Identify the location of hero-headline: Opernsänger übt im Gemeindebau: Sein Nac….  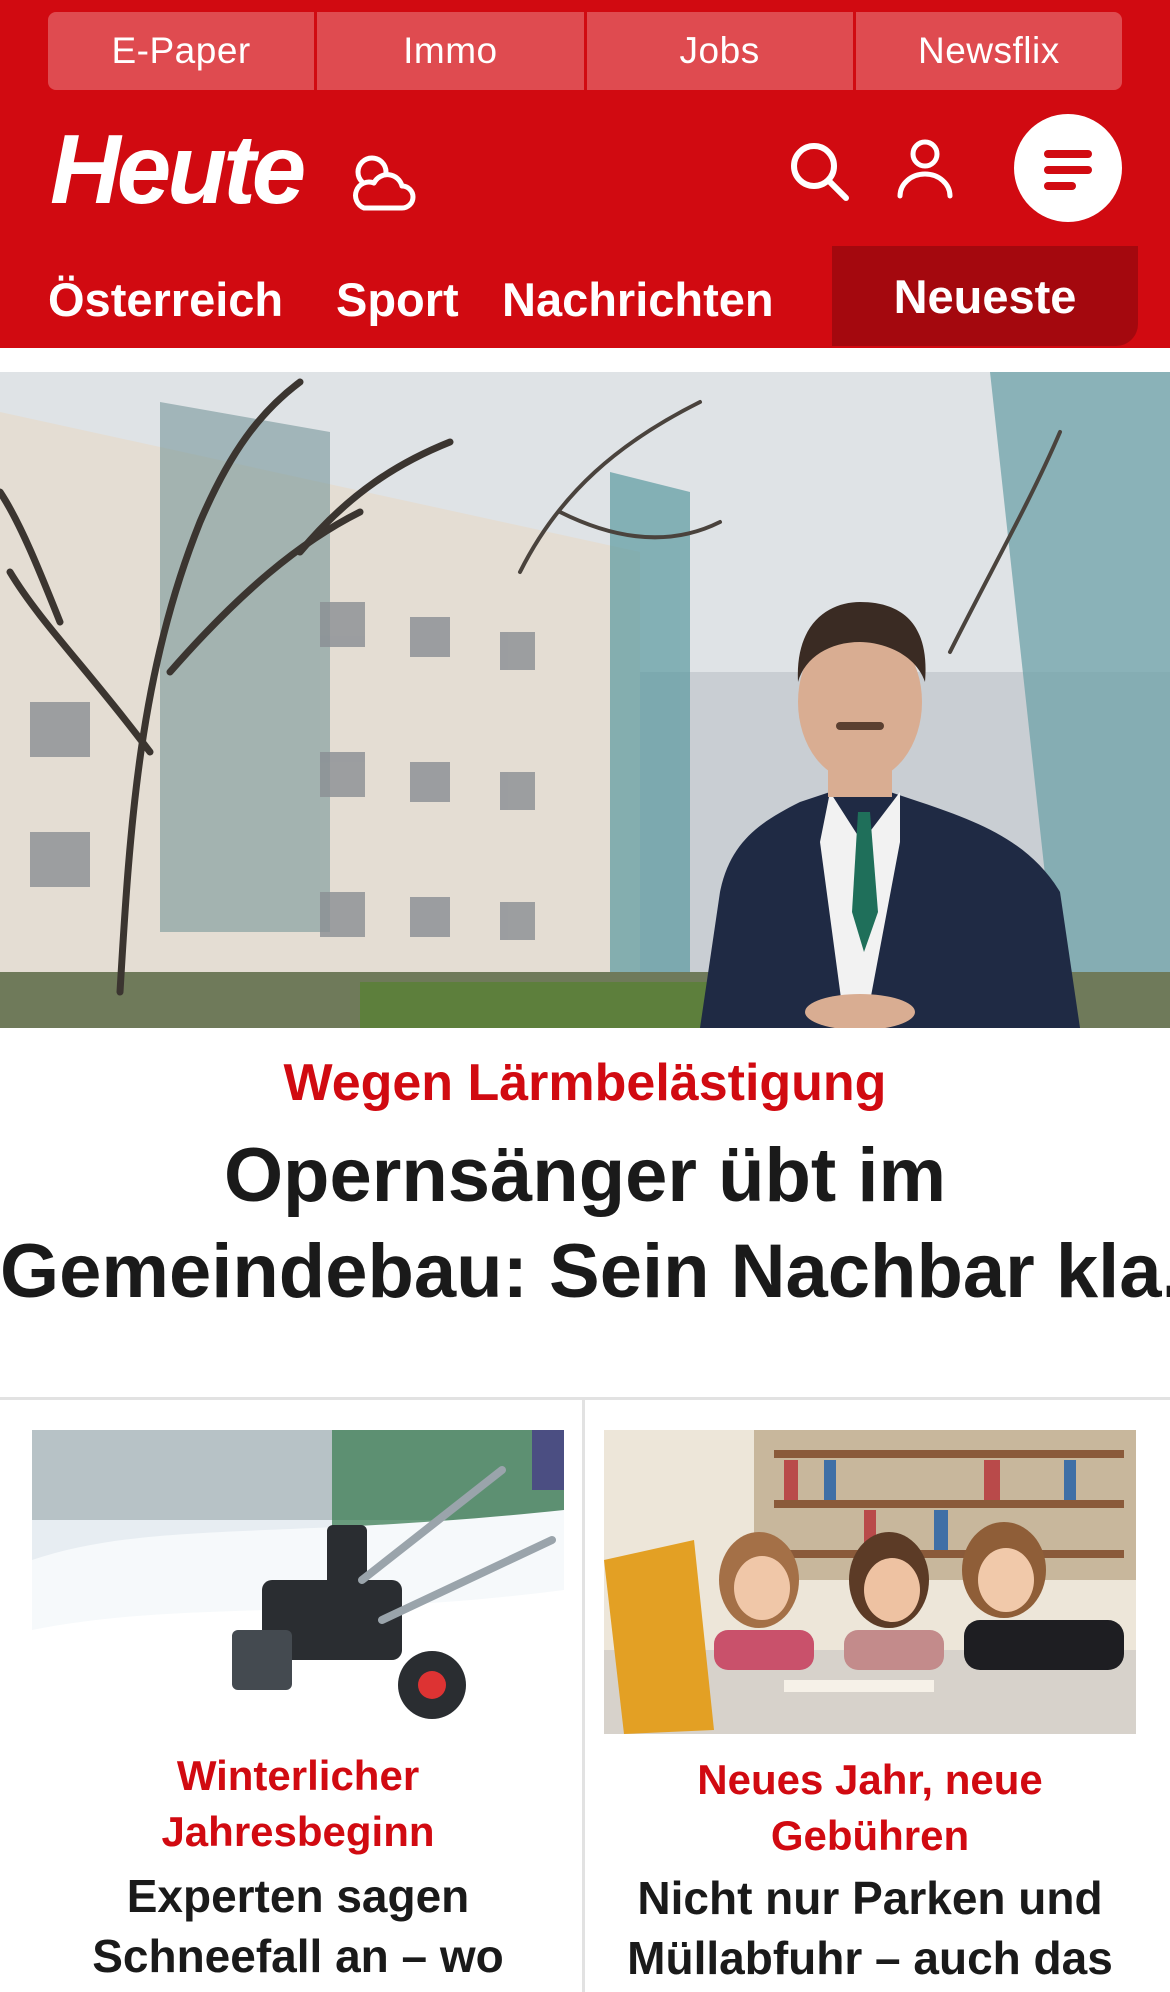
(585, 1224).